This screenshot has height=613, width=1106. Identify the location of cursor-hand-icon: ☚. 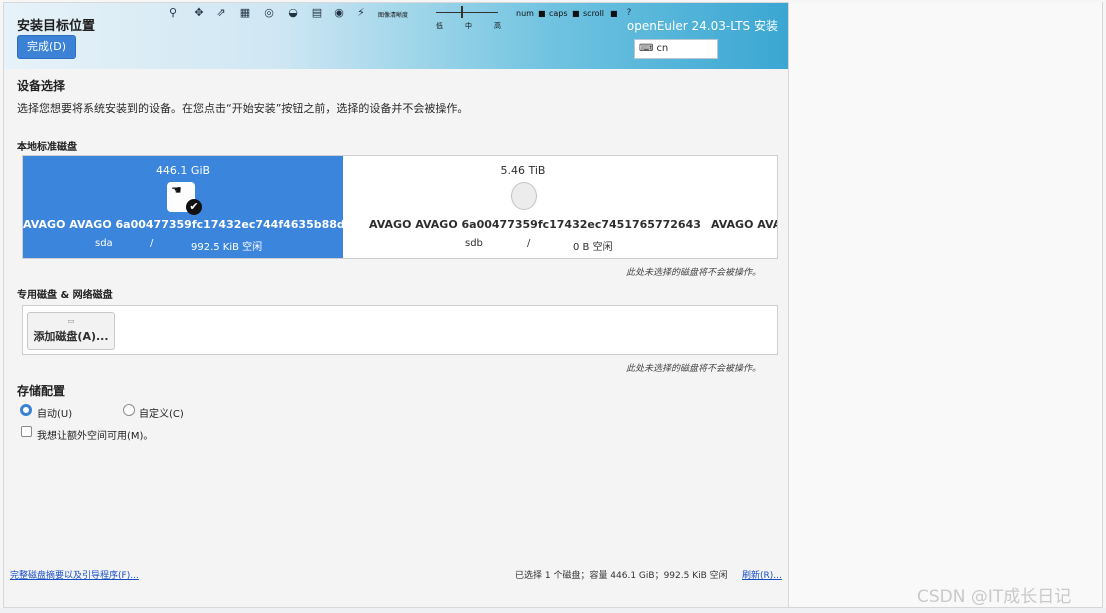
(176, 190).